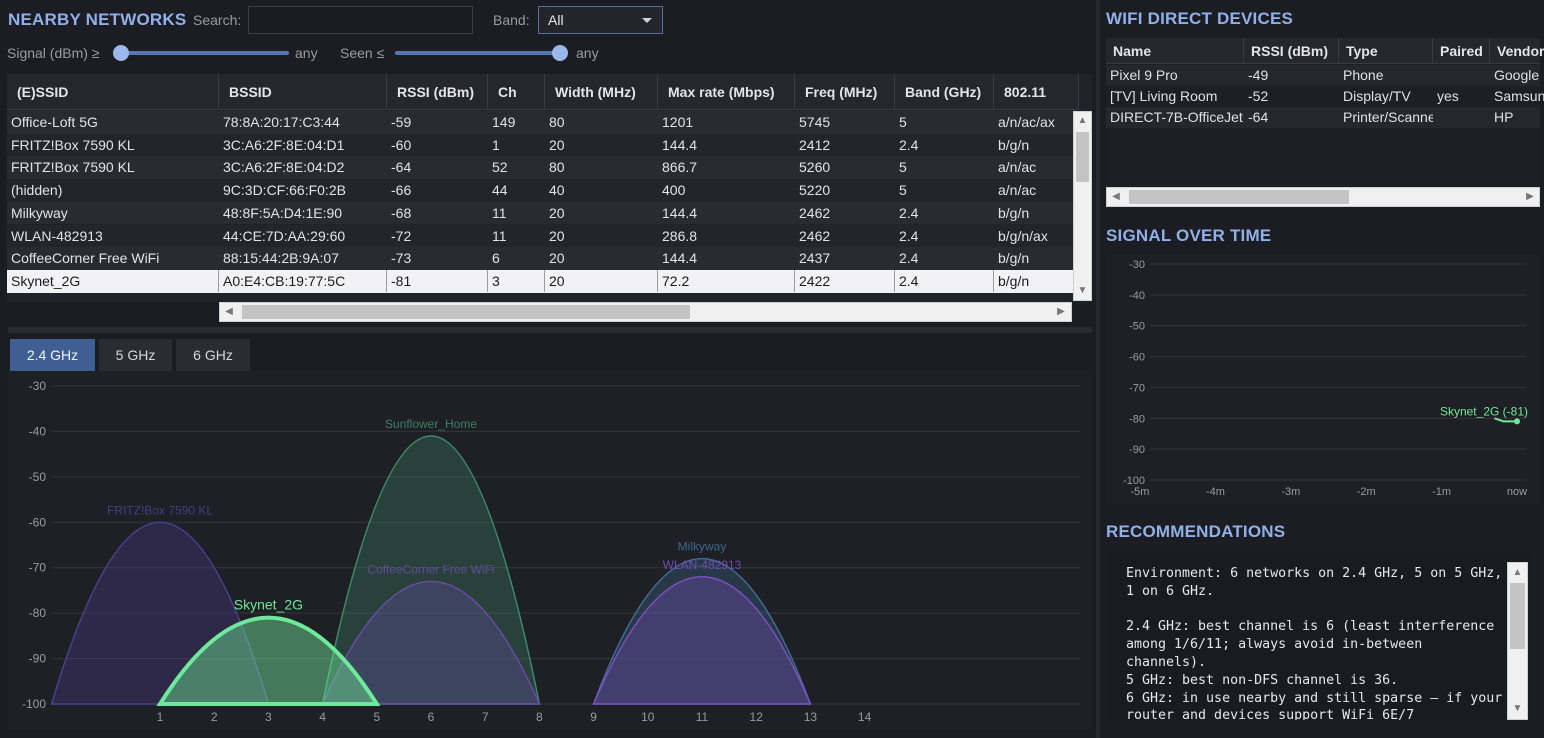 The height and width of the screenshot is (738, 1544). I want to click on table-cell: 52, so click(500, 167).